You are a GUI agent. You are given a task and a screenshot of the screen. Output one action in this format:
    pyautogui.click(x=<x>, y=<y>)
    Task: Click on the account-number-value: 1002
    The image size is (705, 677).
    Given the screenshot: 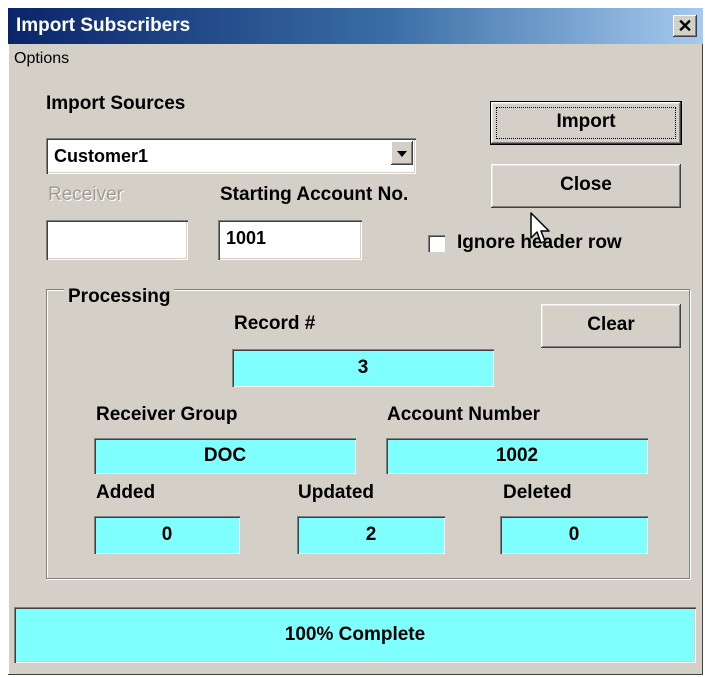 What is the action you would take?
    pyautogui.click(x=517, y=456)
    